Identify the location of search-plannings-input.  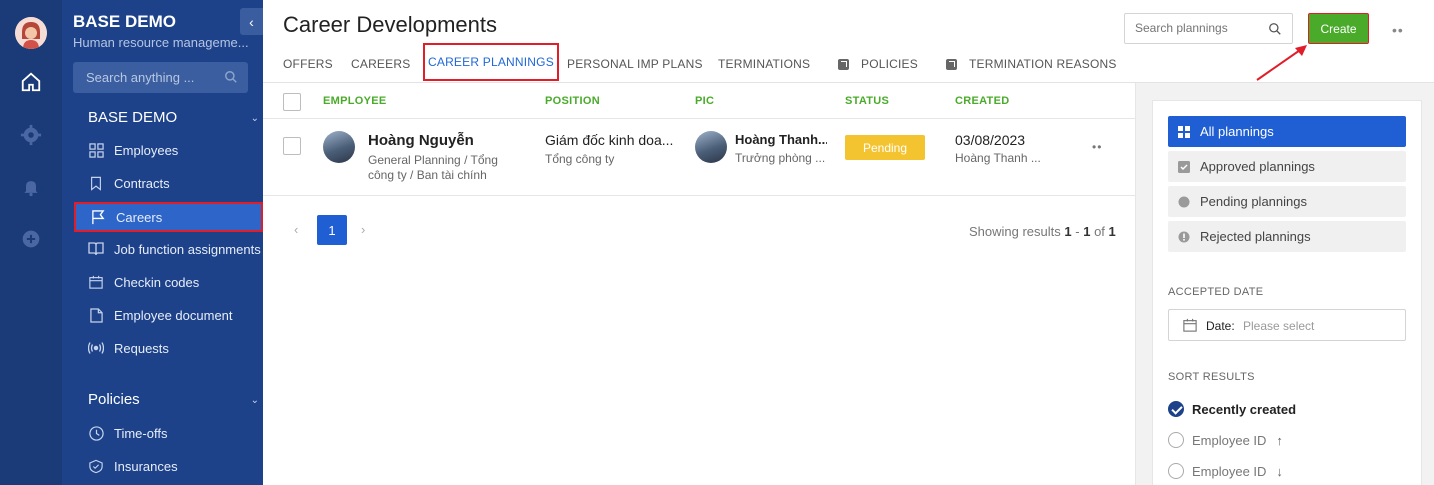
(1197, 28).